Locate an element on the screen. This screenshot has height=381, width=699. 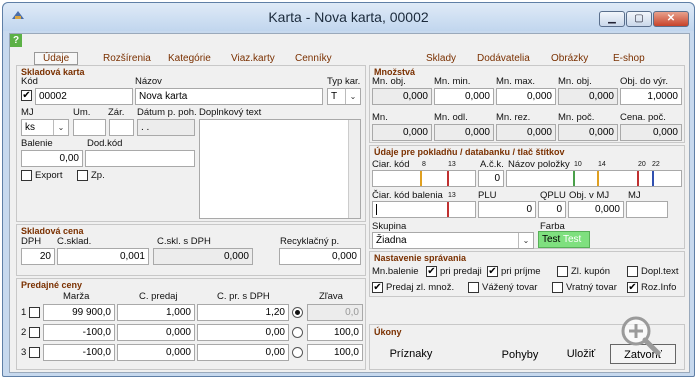
recyklacny-field: 0,000 is located at coordinates (320, 256).